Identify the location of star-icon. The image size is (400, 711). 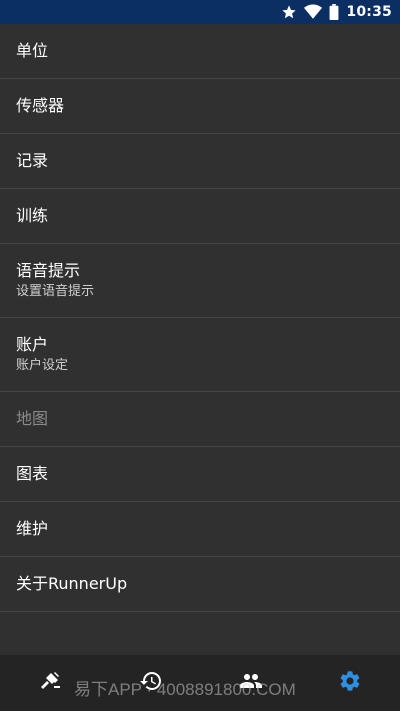
(289, 12).